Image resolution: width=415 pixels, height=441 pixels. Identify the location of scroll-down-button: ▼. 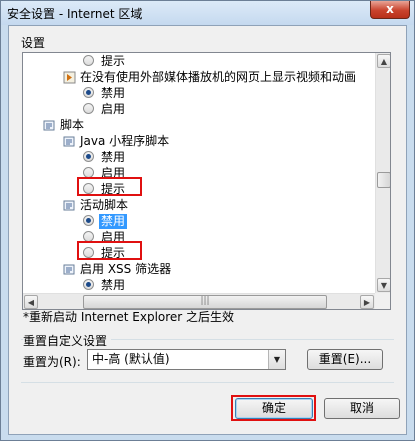
(383, 285).